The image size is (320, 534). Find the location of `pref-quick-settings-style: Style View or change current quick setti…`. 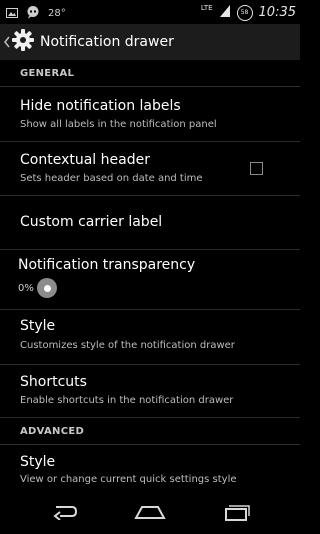

pref-quick-settings-style: Style View or change current quick setti… is located at coordinates (150, 469).